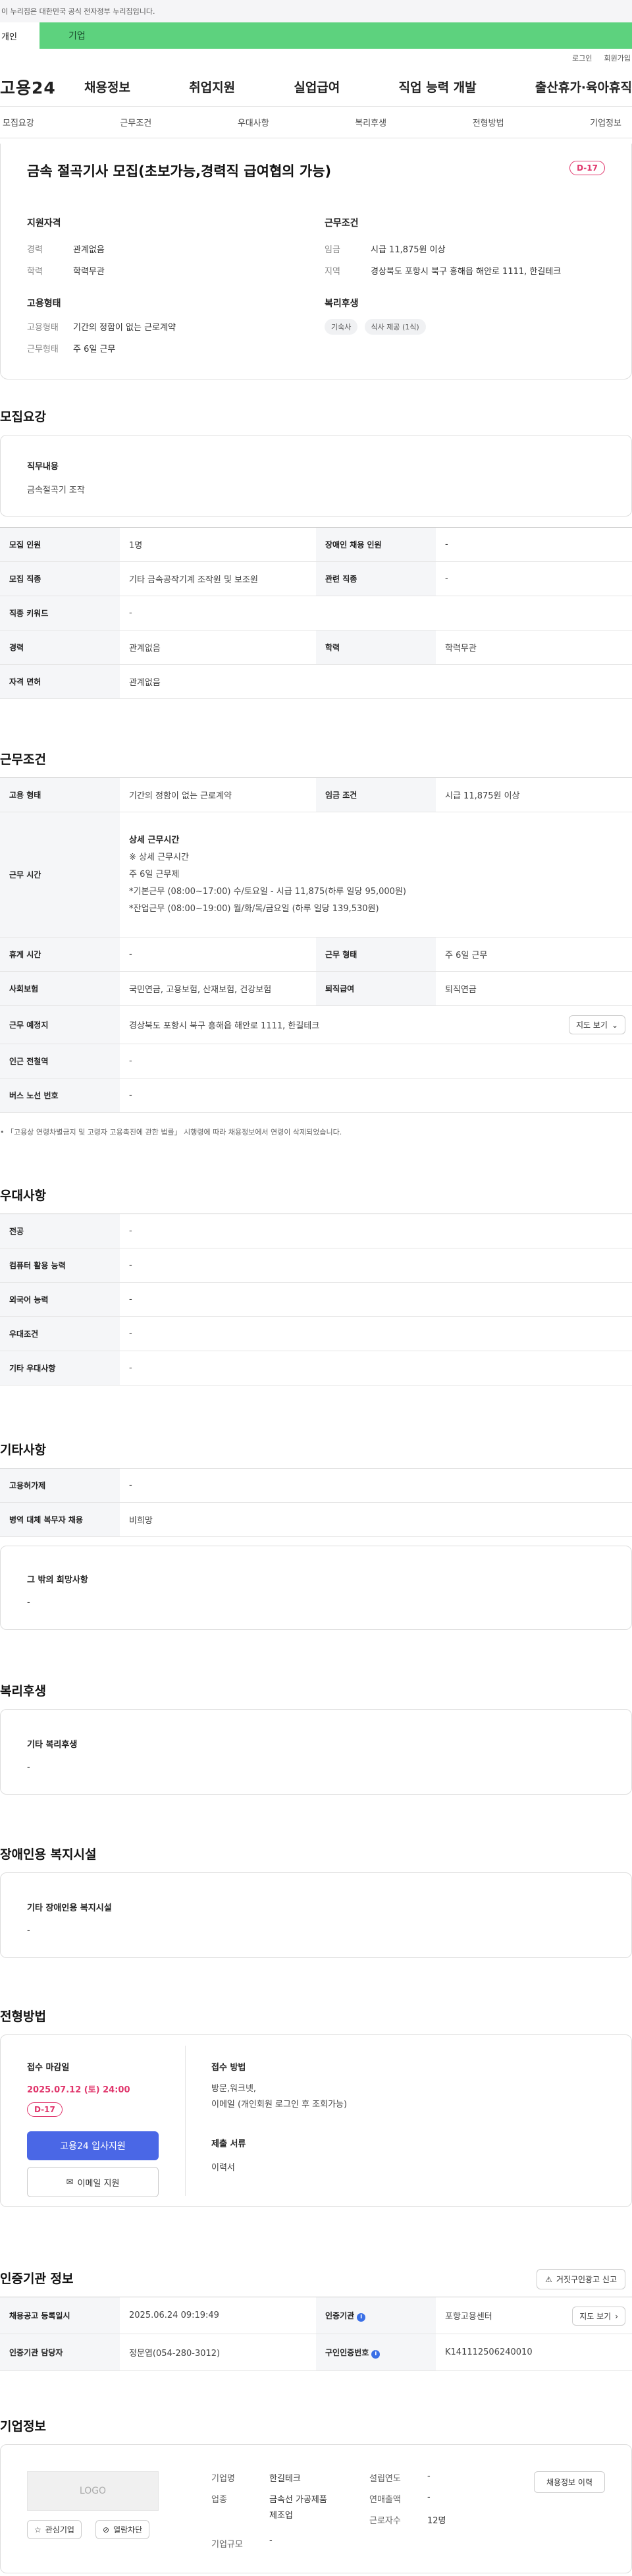  Describe the element at coordinates (316, 1588) in the screenshot. I see `etc-other-card: 그 밖의 희망사항 -` at that location.